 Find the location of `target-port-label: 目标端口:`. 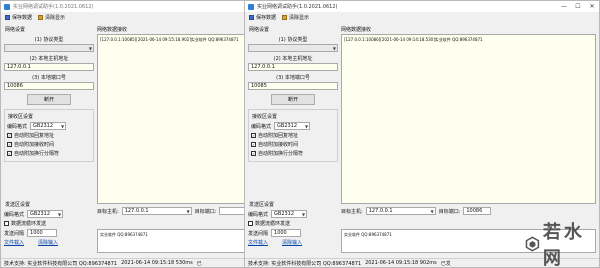

target-port-label: 目标端口: is located at coordinates (449, 211).